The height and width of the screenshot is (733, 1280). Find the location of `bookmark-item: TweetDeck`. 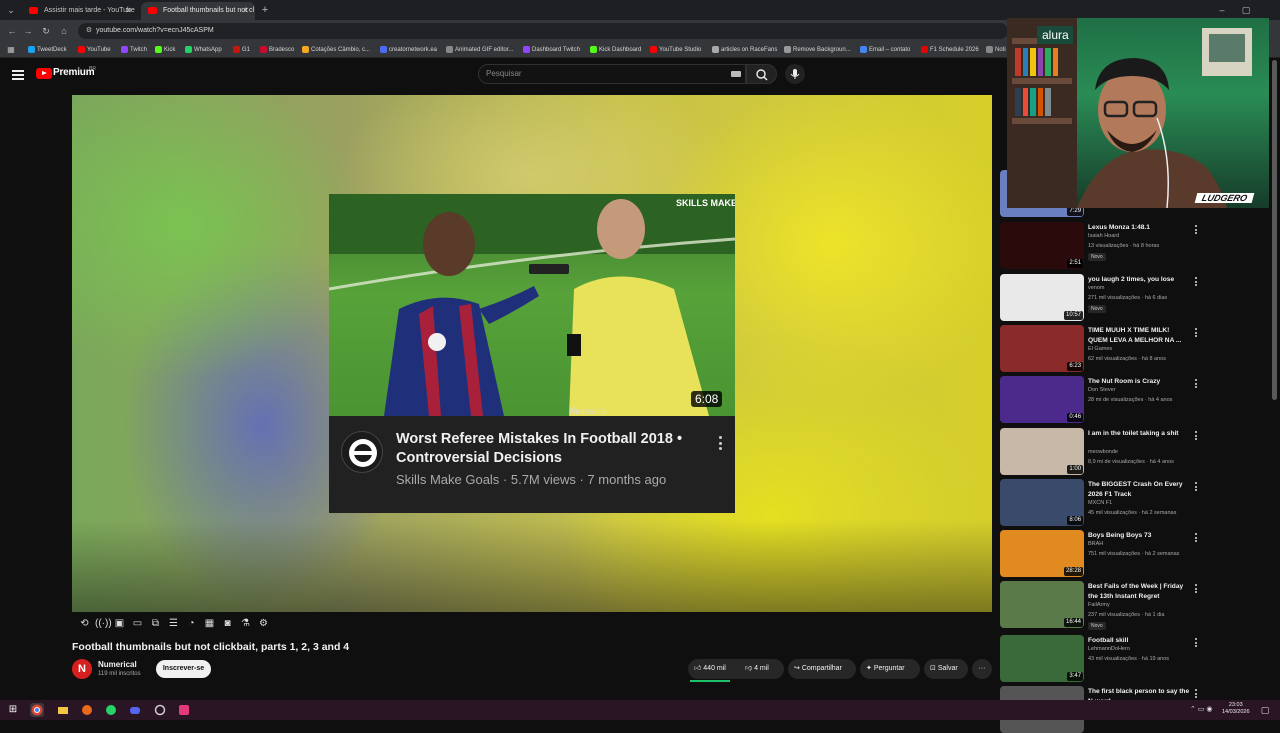

bookmark-item: TweetDeck is located at coordinates (47, 50).